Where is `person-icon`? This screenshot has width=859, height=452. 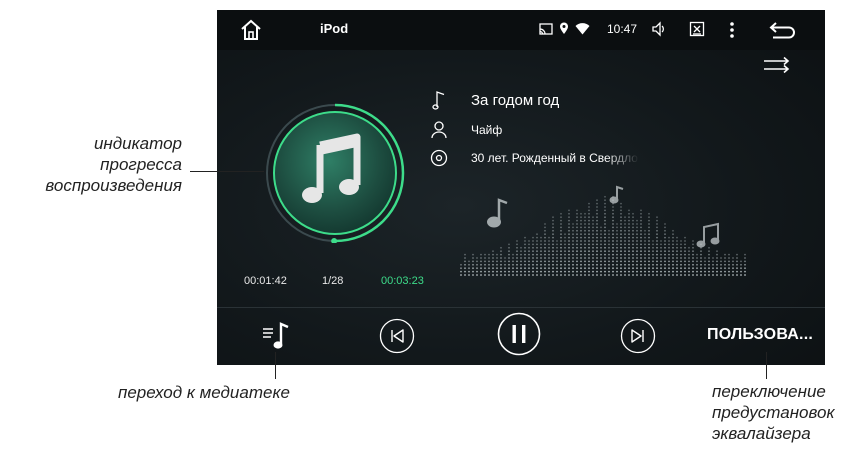
person-icon is located at coordinates (439, 130).